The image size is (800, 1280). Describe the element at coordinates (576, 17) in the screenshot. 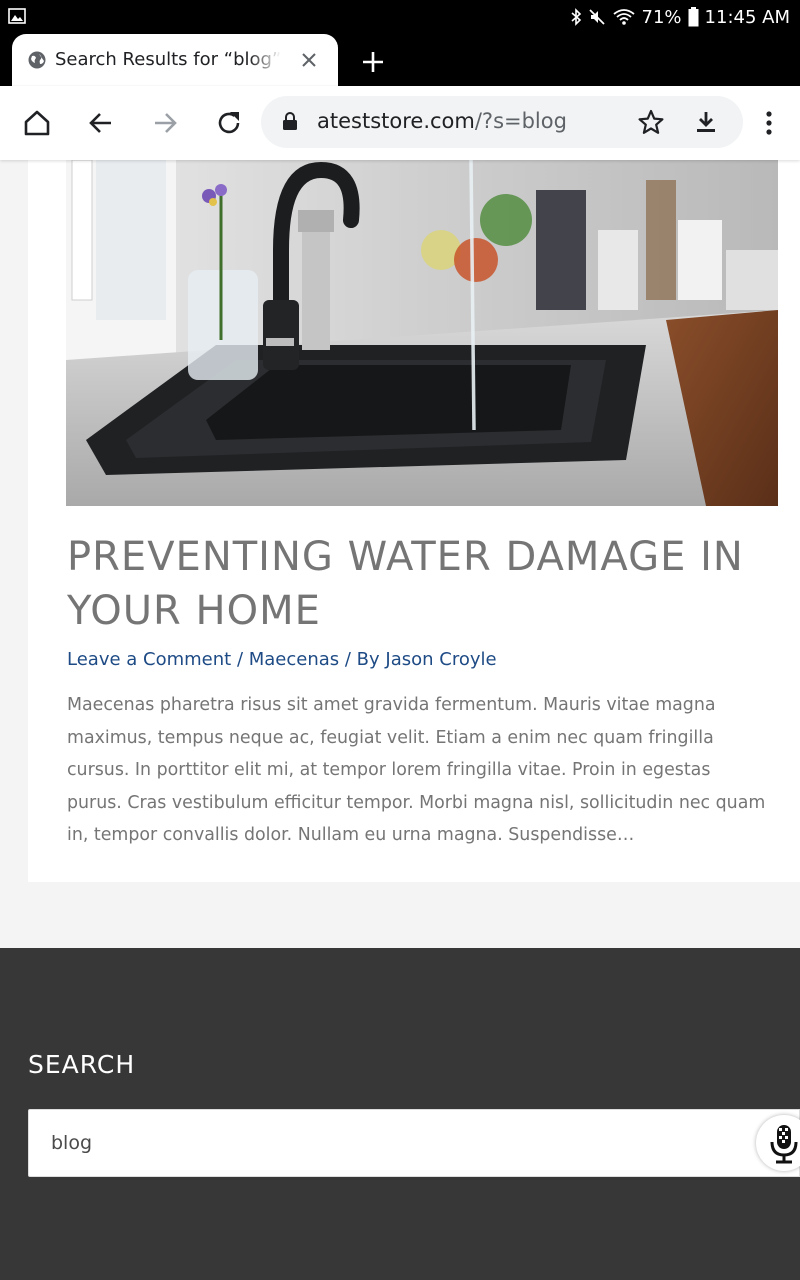

I see `bluetooth-icon` at that location.